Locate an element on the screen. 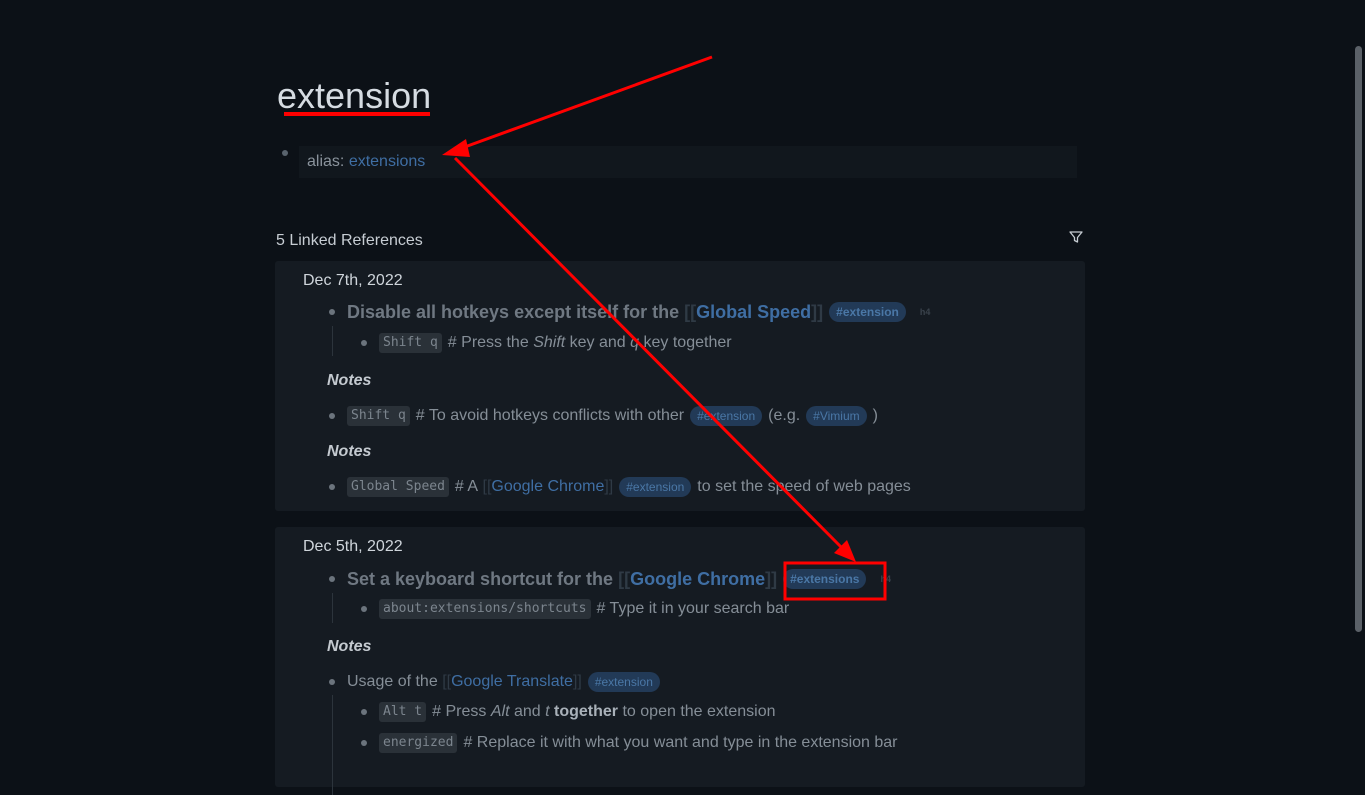 This screenshot has width=1365, height=795. journal-date-link: Dec 7th, 2022 is located at coordinates (353, 281).